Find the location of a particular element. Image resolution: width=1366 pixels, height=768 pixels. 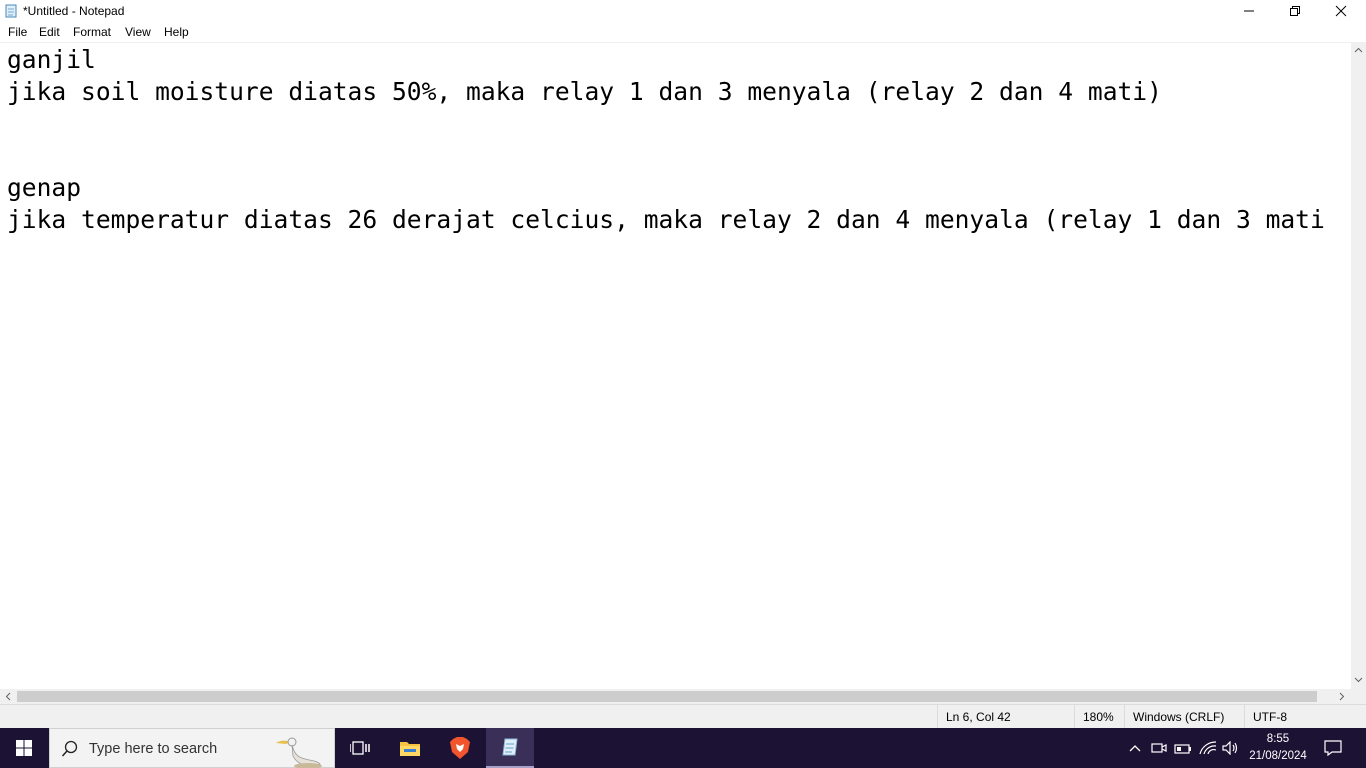

file-explorer-icon is located at coordinates (410, 749).